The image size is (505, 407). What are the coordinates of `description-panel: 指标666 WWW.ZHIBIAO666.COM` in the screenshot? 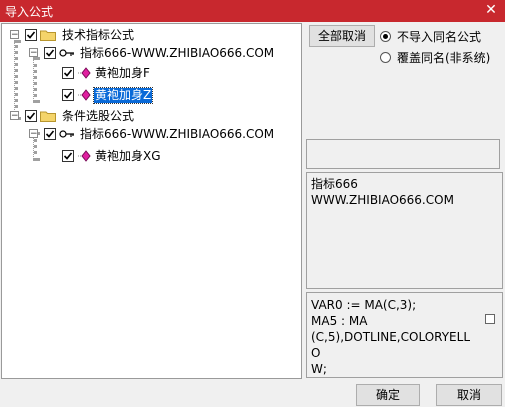 It's located at (404, 230).